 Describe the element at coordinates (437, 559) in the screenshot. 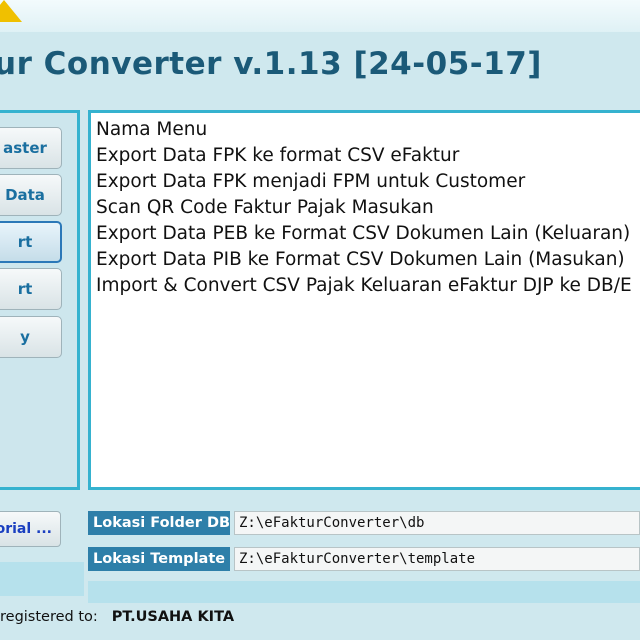

I see `template-folder-field: Z:\eFakturConverter\template` at that location.